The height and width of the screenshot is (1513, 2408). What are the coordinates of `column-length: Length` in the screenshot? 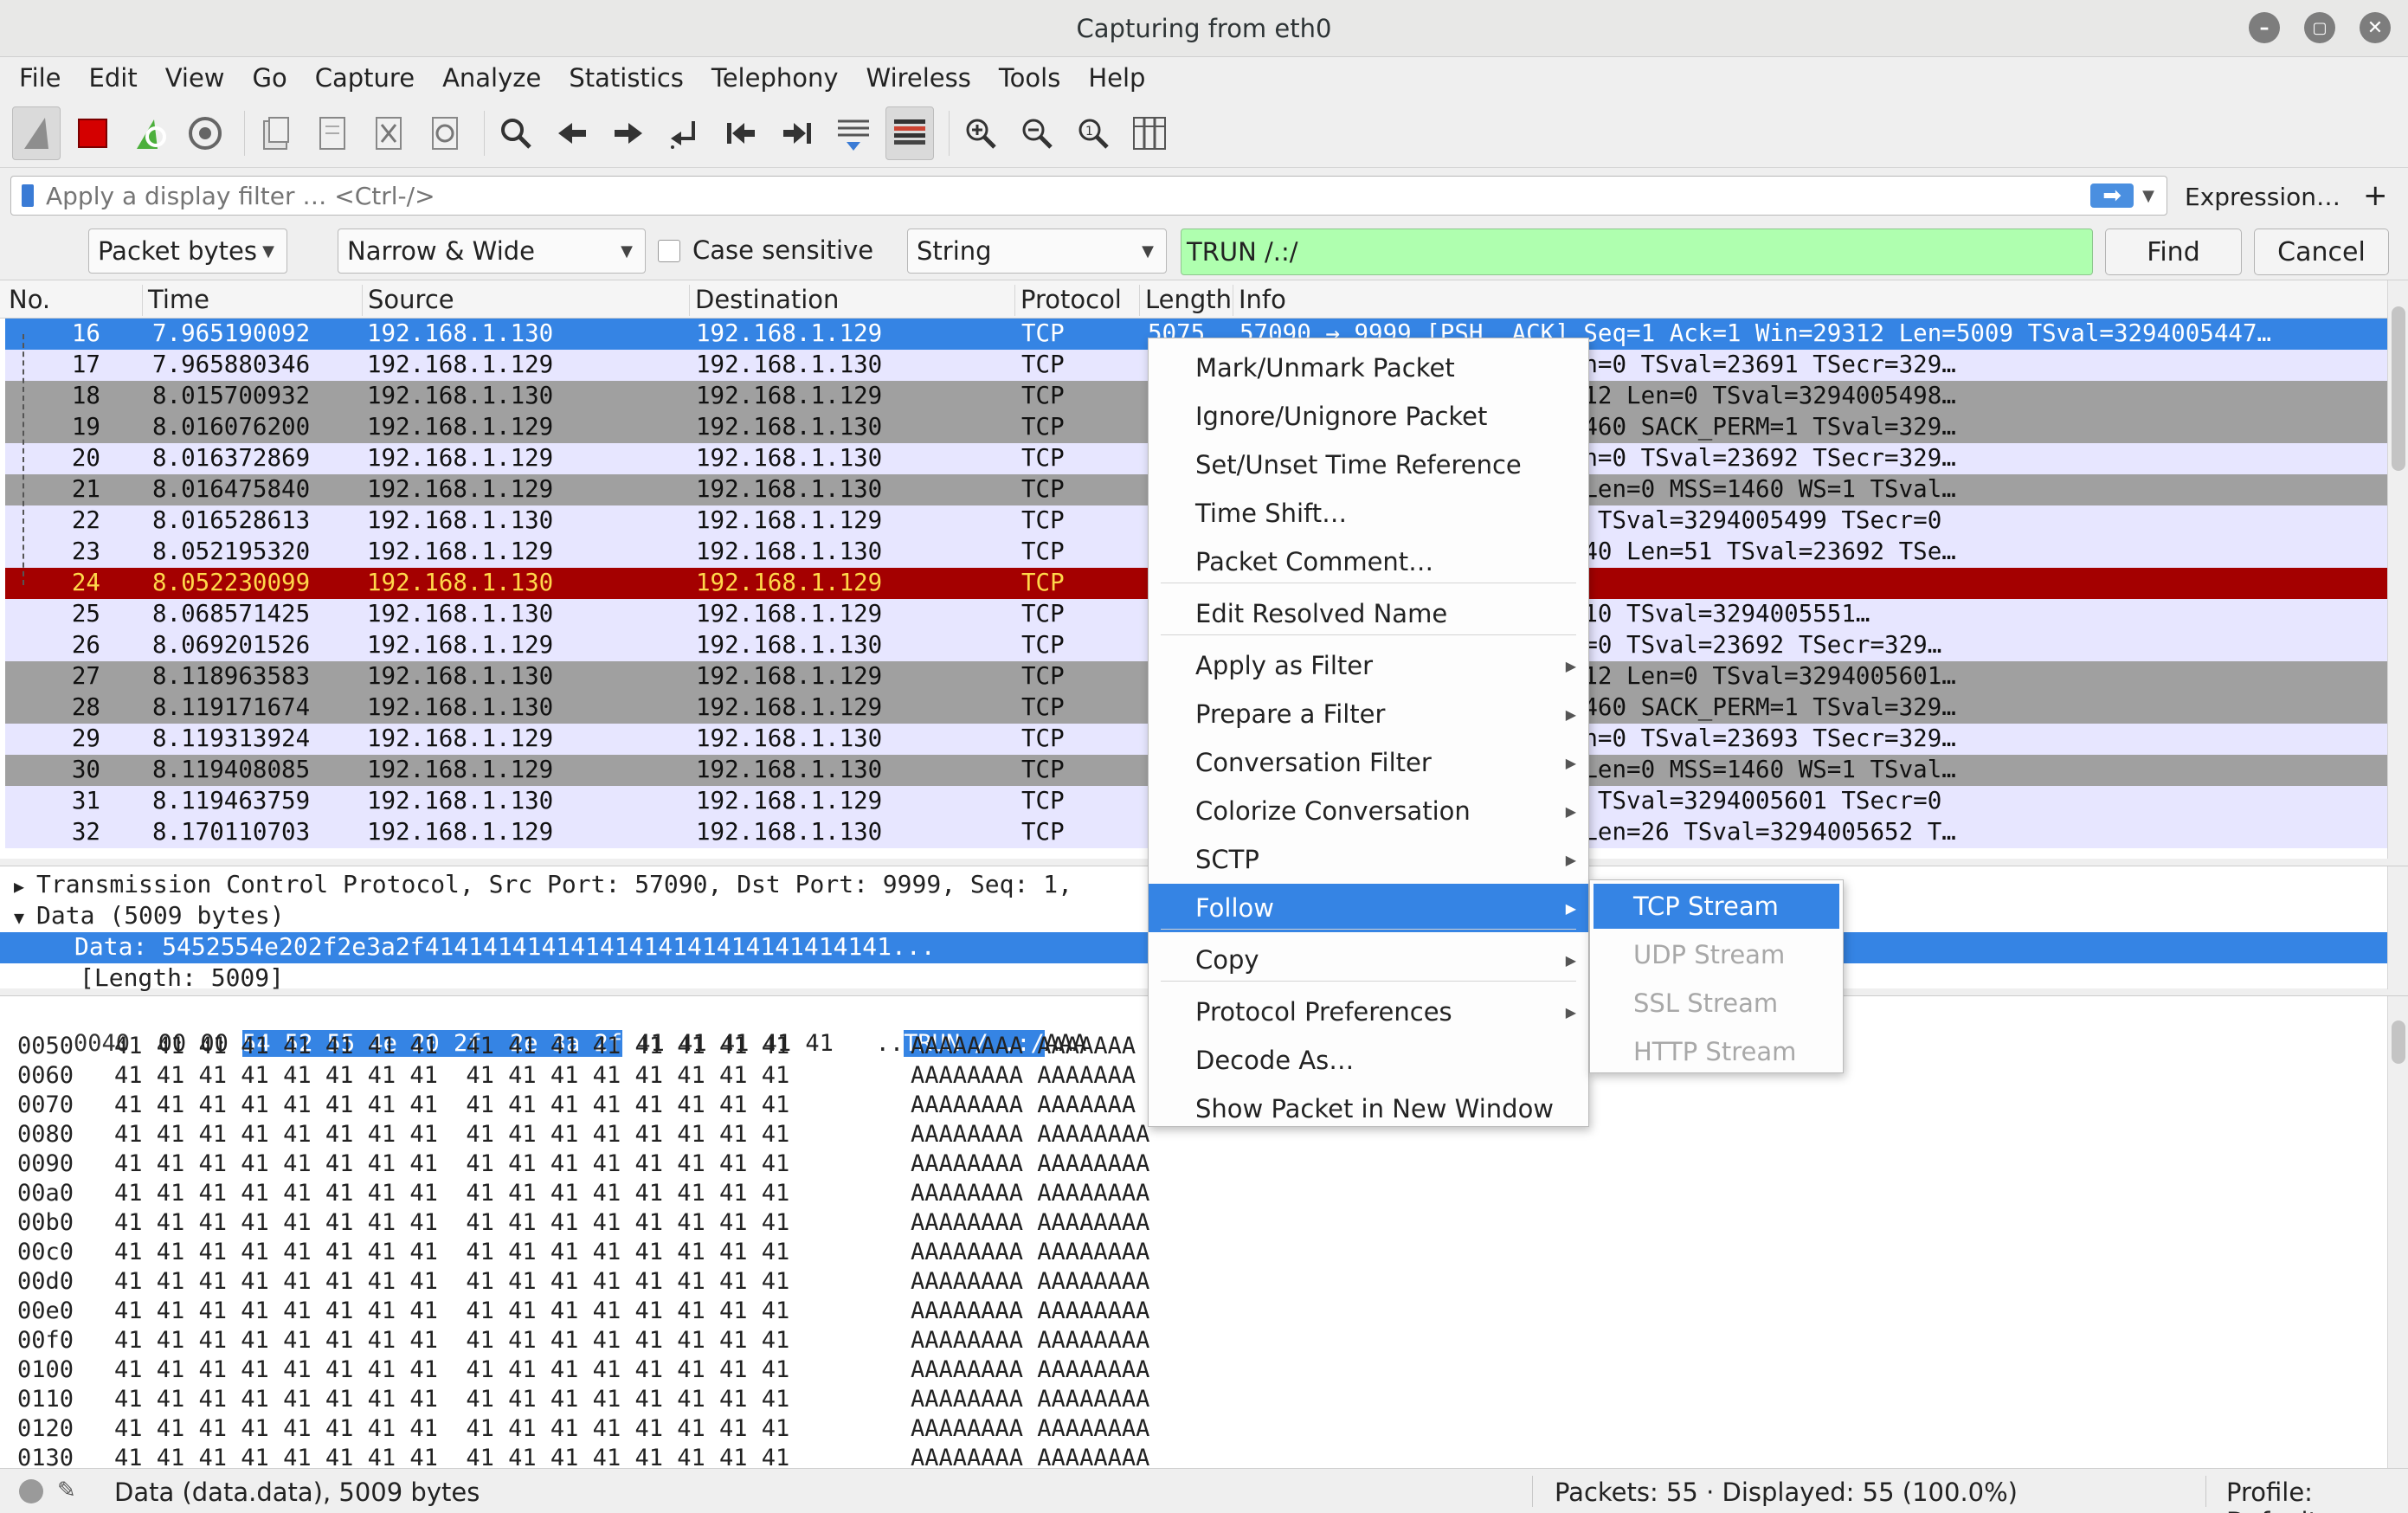 It's located at (1185, 300).